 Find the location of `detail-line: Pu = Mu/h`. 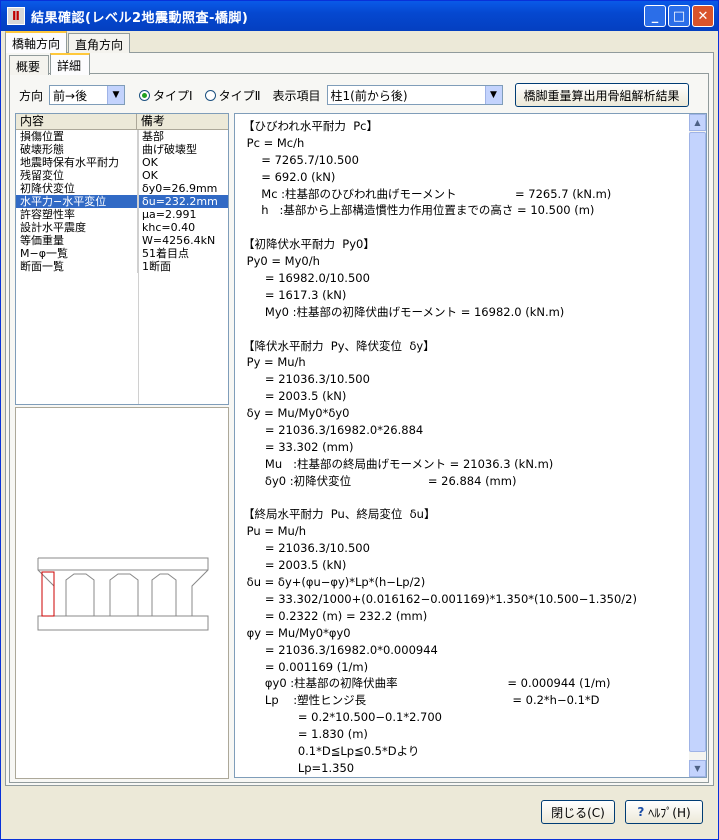

detail-line: Pu = Mu/h is located at coordinates (274, 531).